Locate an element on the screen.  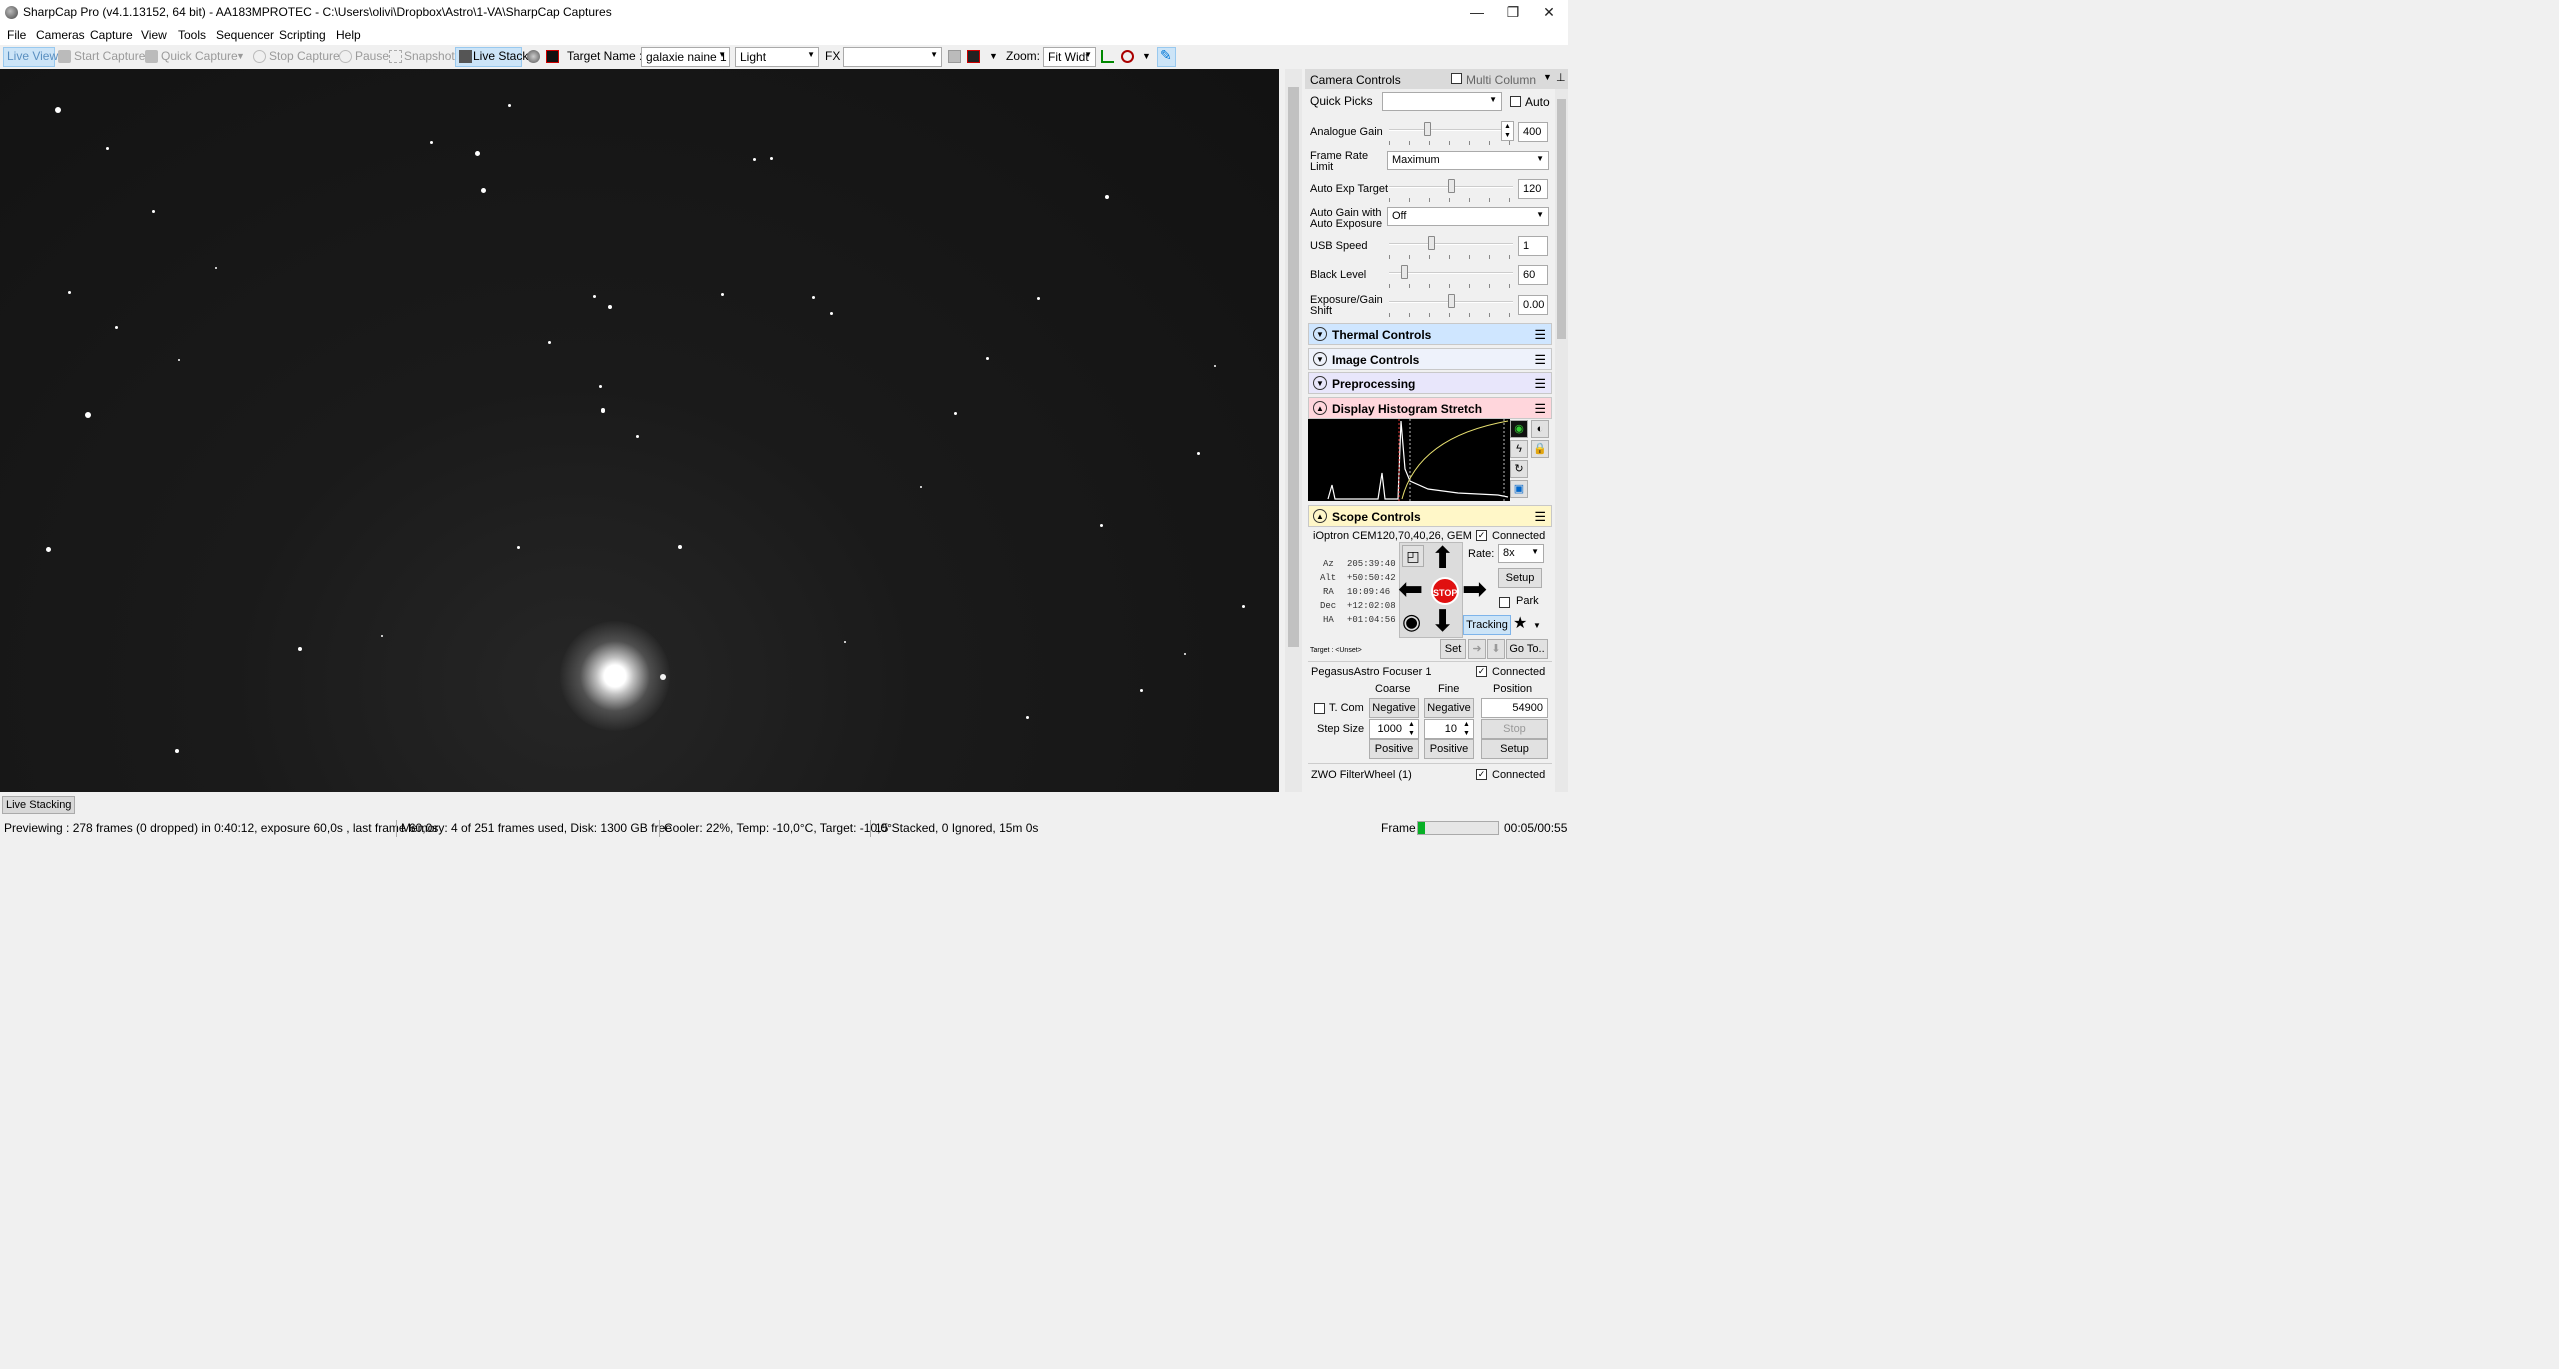
viewer-scrollbar is located at coordinates (1293, 430).